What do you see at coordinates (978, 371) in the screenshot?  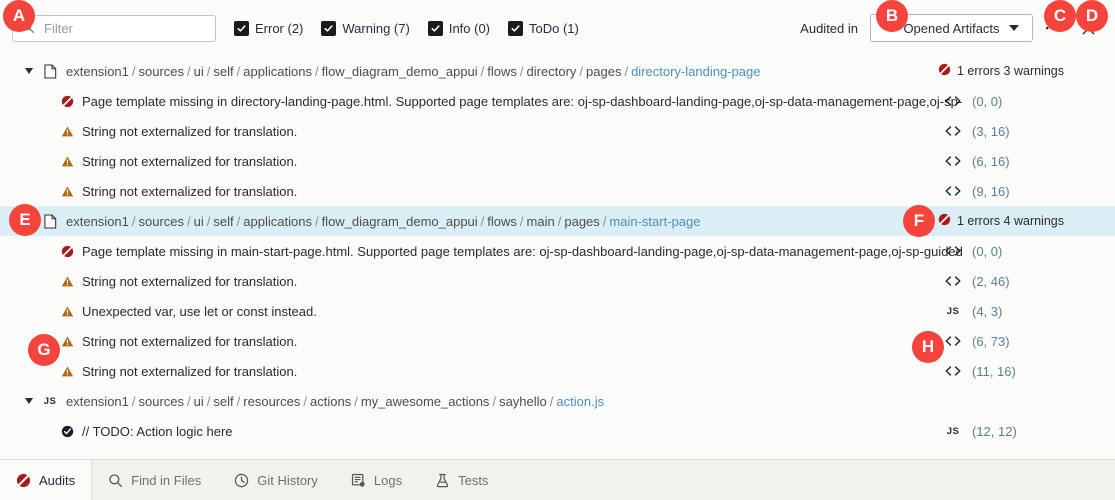 I see `audit-item-location: (11, 16)` at bounding box center [978, 371].